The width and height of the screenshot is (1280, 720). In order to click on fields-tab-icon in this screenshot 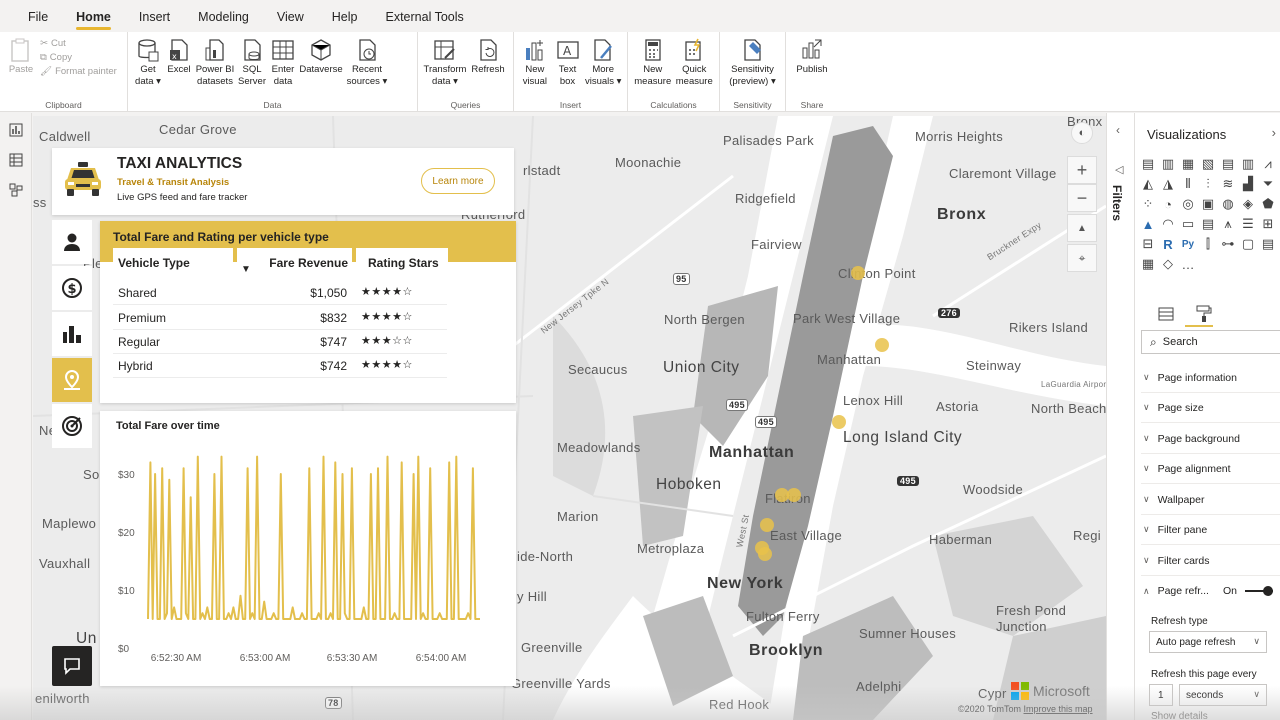, I will do `click(1166, 314)`.